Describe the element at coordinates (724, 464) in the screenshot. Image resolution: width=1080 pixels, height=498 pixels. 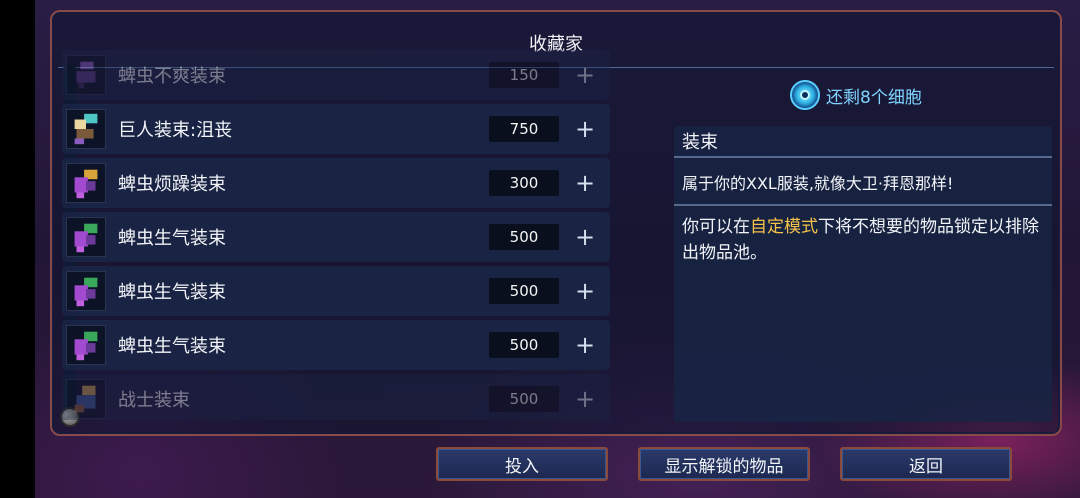
I see `show-unlocked-button: 显示解锁的物品` at that location.